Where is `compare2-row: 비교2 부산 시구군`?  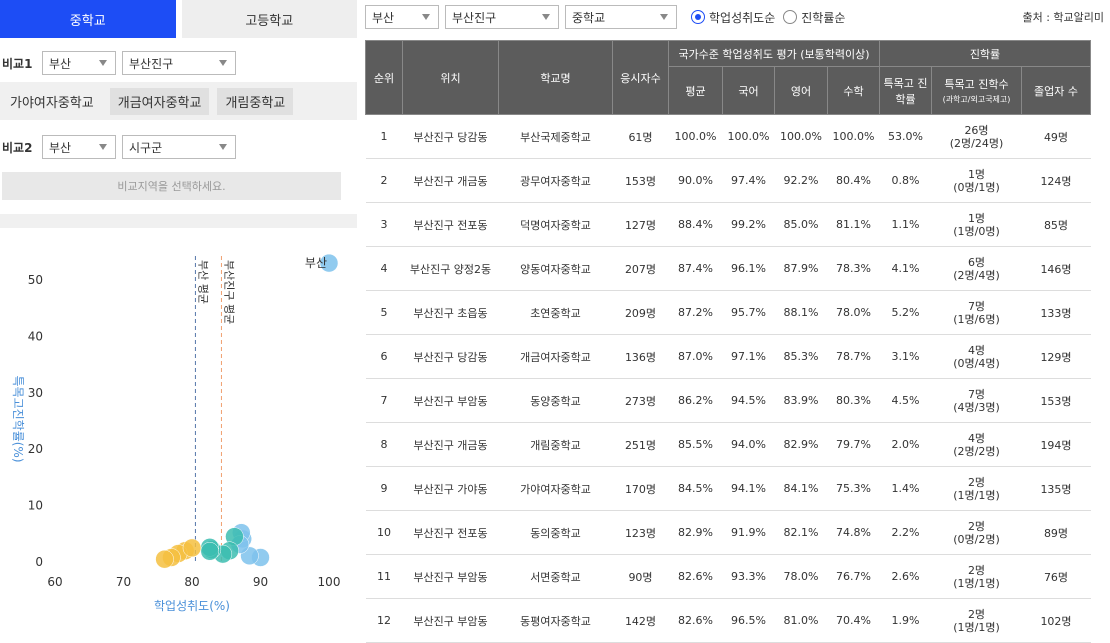
compare2-row: 비교2 부산 시구군 is located at coordinates (178, 147).